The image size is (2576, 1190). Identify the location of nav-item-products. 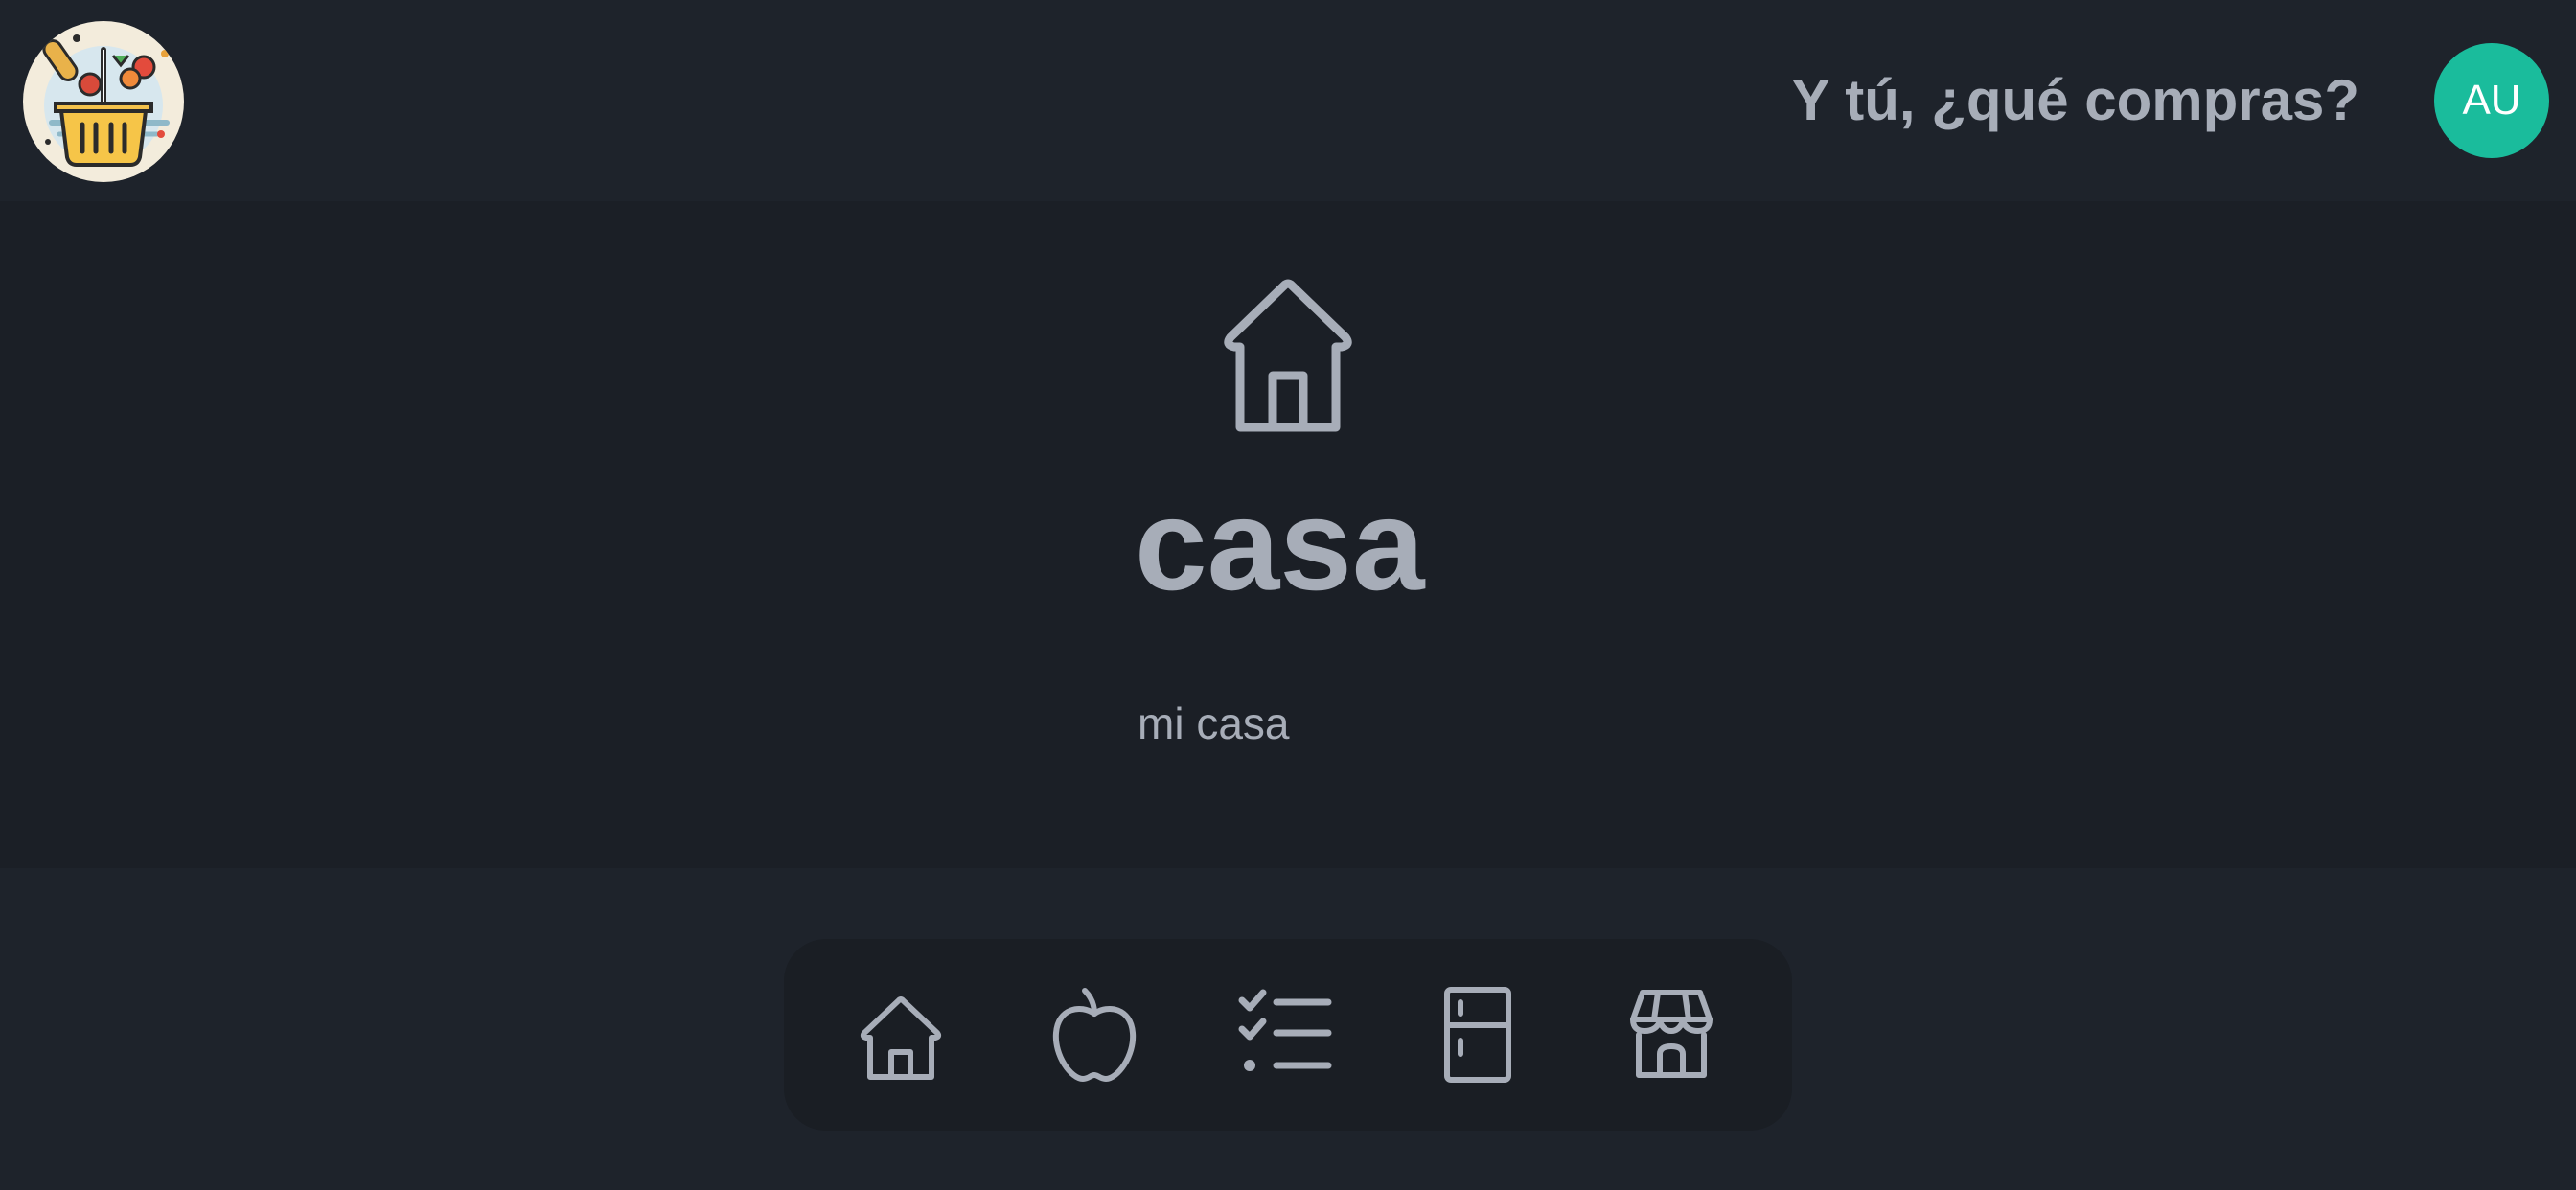
(1094, 1035).